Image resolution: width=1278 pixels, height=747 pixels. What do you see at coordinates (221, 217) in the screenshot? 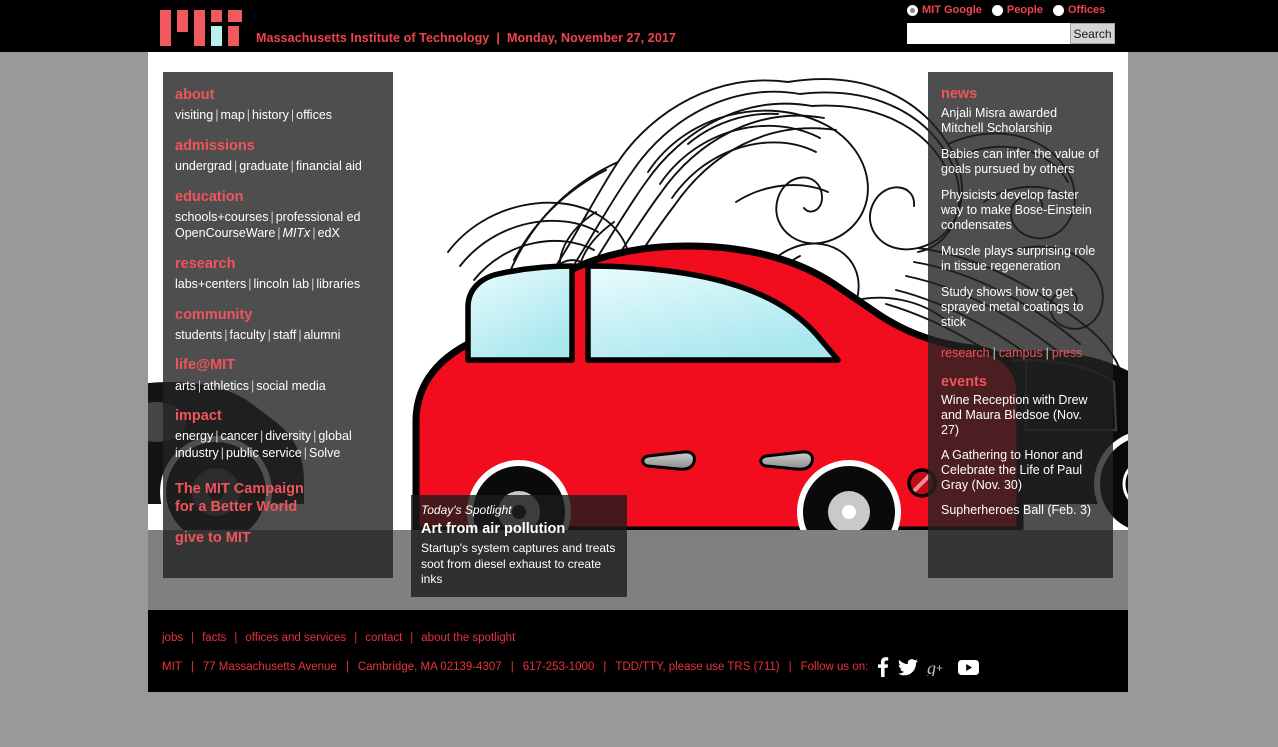
I see `nav-link-schools-courses: schools+courses` at bounding box center [221, 217].